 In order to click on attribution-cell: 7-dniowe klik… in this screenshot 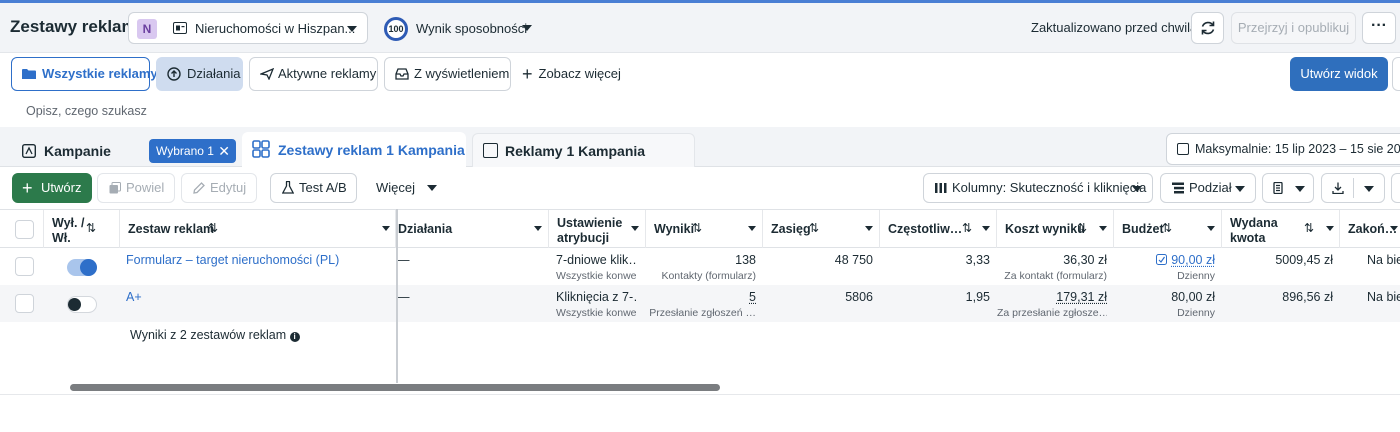, I will do `click(596, 260)`.